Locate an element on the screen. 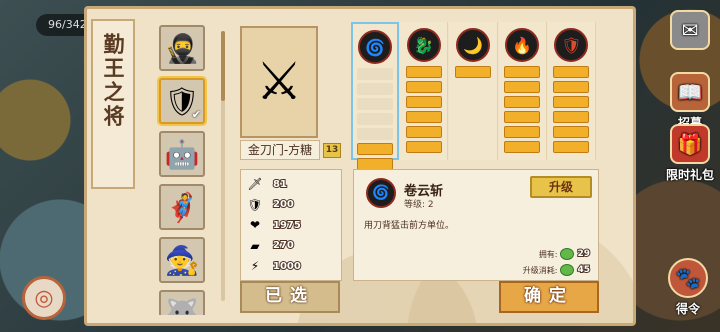 The width and height of the screenshot is (720, 332). hero-avatar: 🥷 is located at coordinates (182, 48).